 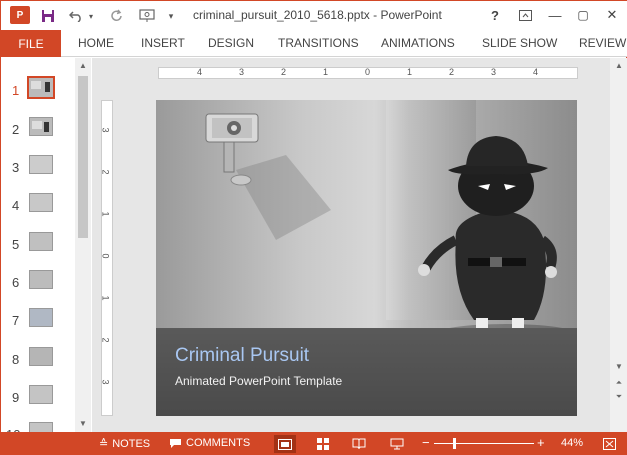 What do you see at coordinates (618, 245) in the screenshot?
I see `slide-scrollbar: ▲ ▼ ⏶ ⏷` at bounding box center [618, 245].